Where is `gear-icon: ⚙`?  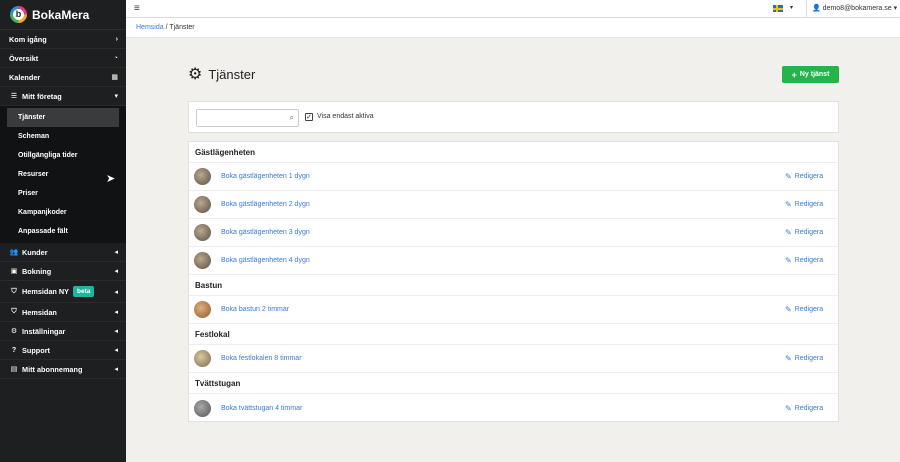
gear-icon: ⚙ is located at coordinates (14, 331).